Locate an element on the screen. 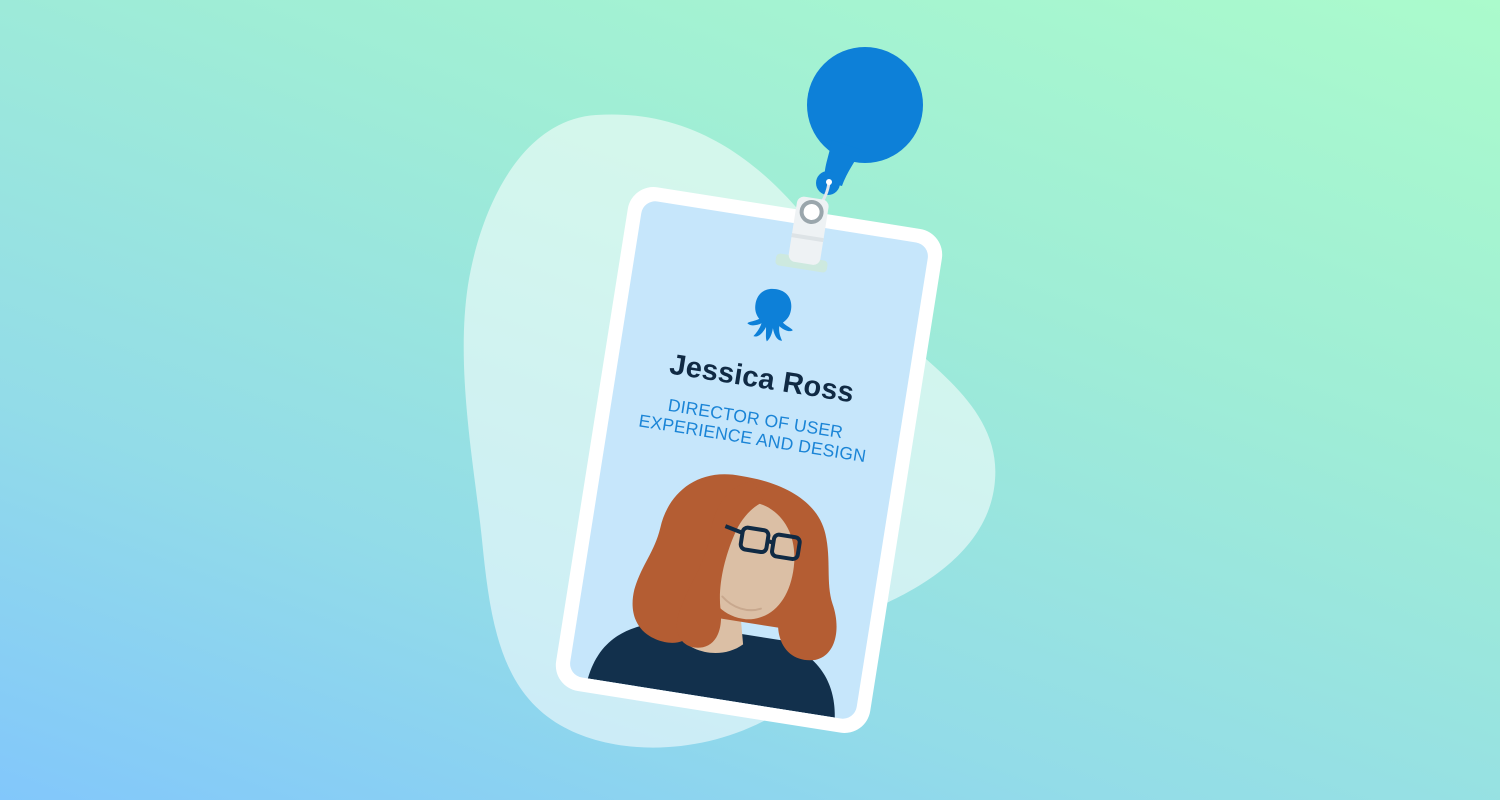 This screenshot has width=1500, height=800. portrait-illustration is located at coordinates (712, 596).